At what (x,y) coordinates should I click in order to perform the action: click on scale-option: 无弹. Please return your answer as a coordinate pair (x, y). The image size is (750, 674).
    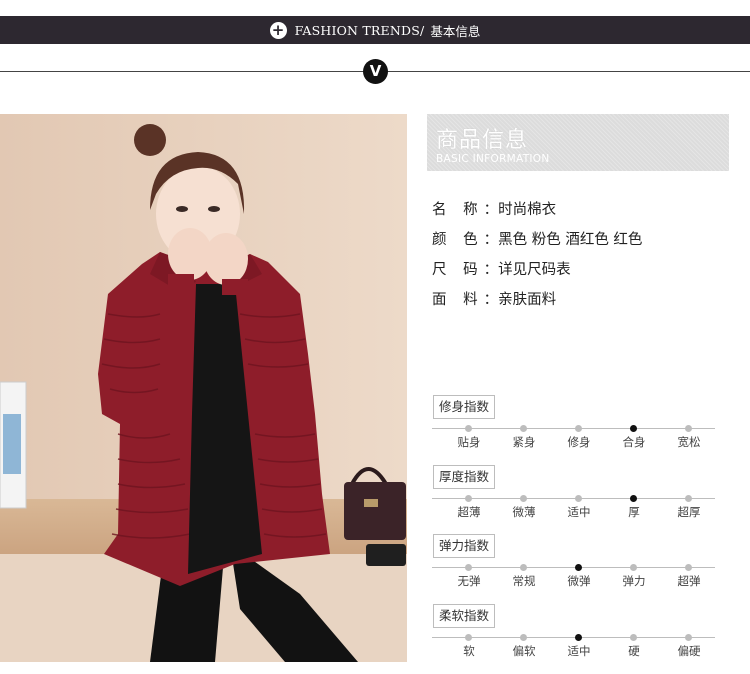
    Looking at the image, I should click on (469, 581).